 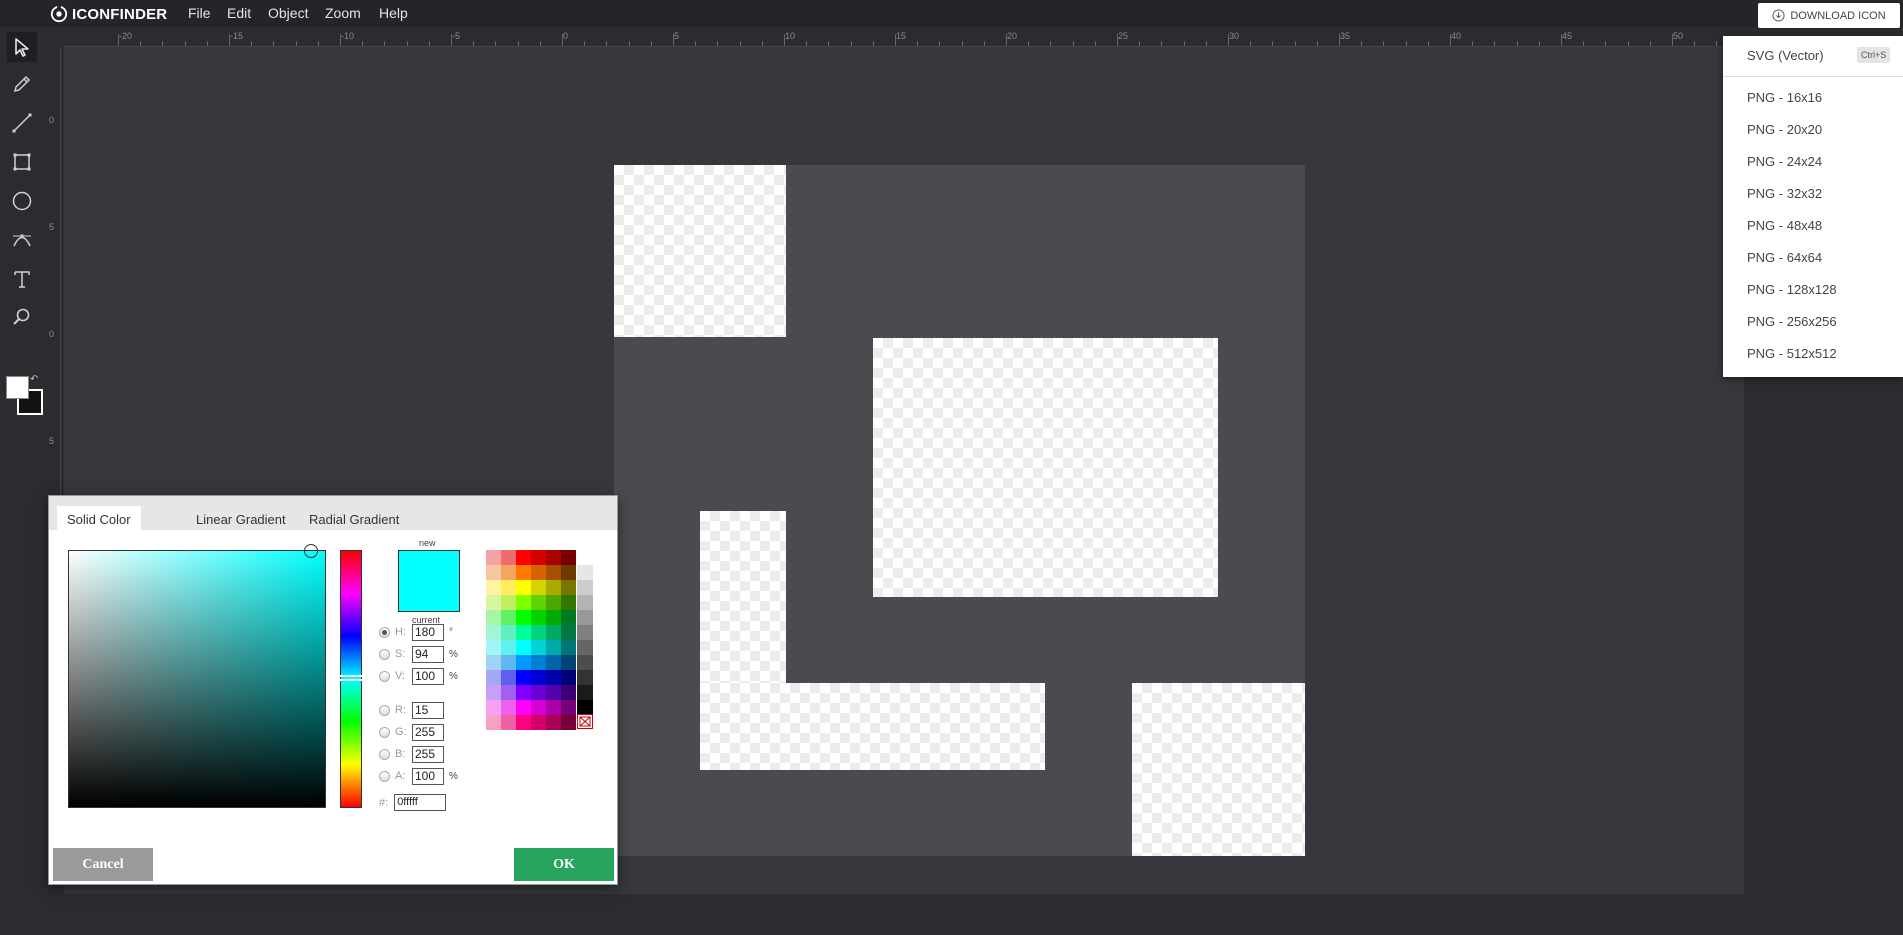 I want to click on sv-picker-handle, so click(x=311, y=551).